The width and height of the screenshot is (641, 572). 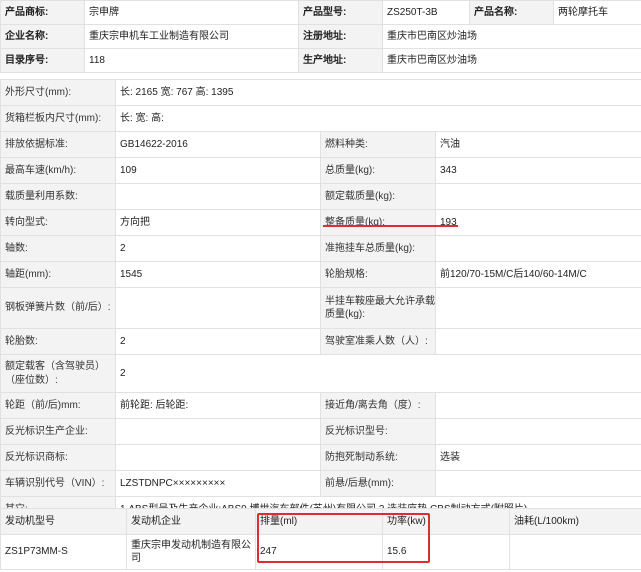 I want to click on product-info-row: 目录序号: 118 生产地址: 重庆市巴南区炒油场, so click(x=320, y=60).